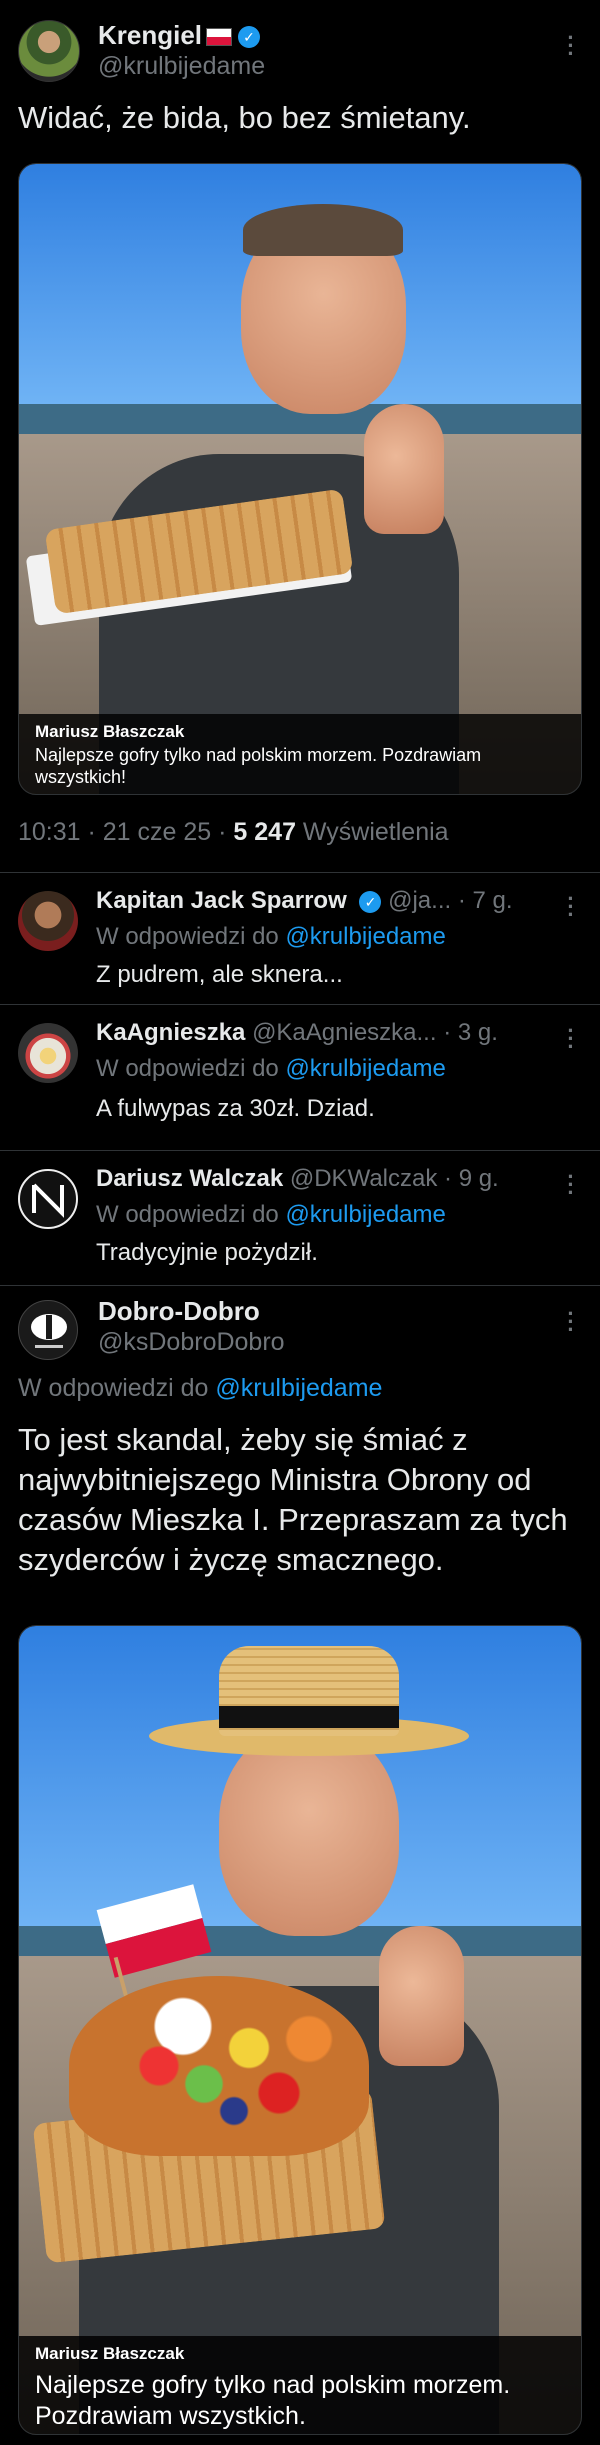  What do you see at coordinates (372, 832) in the screenshot?
I see `views-label: Wyświetlenia` at bounding box center [372, 832].